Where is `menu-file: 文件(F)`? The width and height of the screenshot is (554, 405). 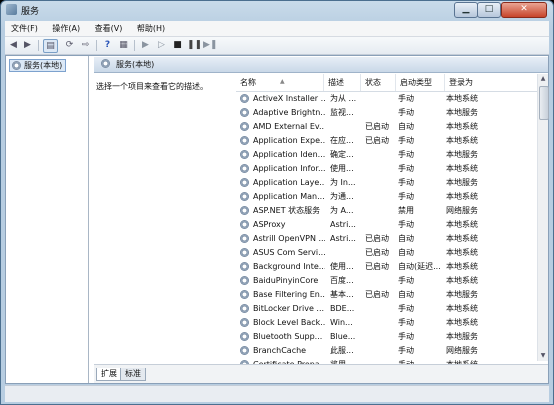
menu-file: 文件(F) is located at coordinates (24, 27).